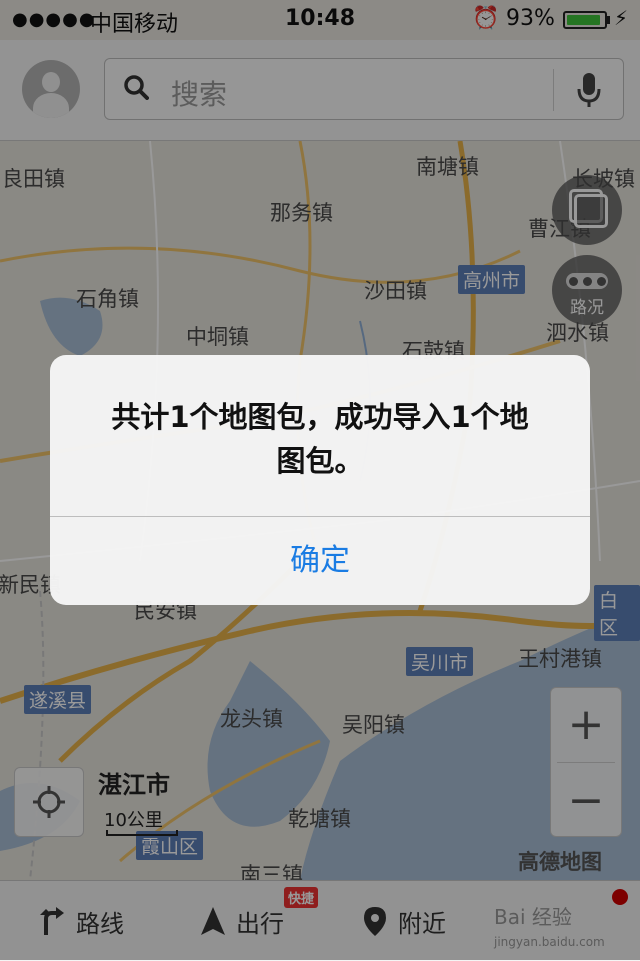 The width and height of the screenshot is (640, 961). Describe the element at coordinates (320, 439) in the screenshot. I see `alert-message: 共计1个地图包，成功导入1个地 图包。` at that location.